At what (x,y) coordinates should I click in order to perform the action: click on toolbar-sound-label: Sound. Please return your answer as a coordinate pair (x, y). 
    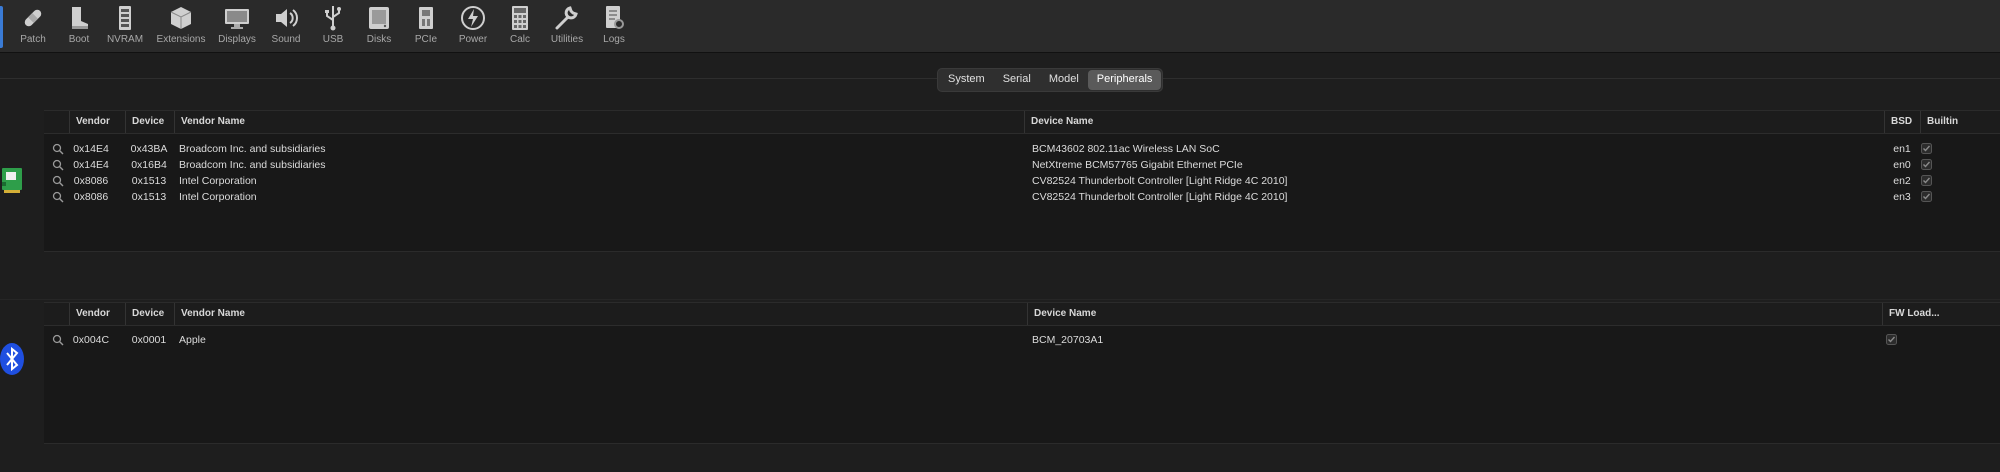
    Looking at the image, I should click on (286, 39).